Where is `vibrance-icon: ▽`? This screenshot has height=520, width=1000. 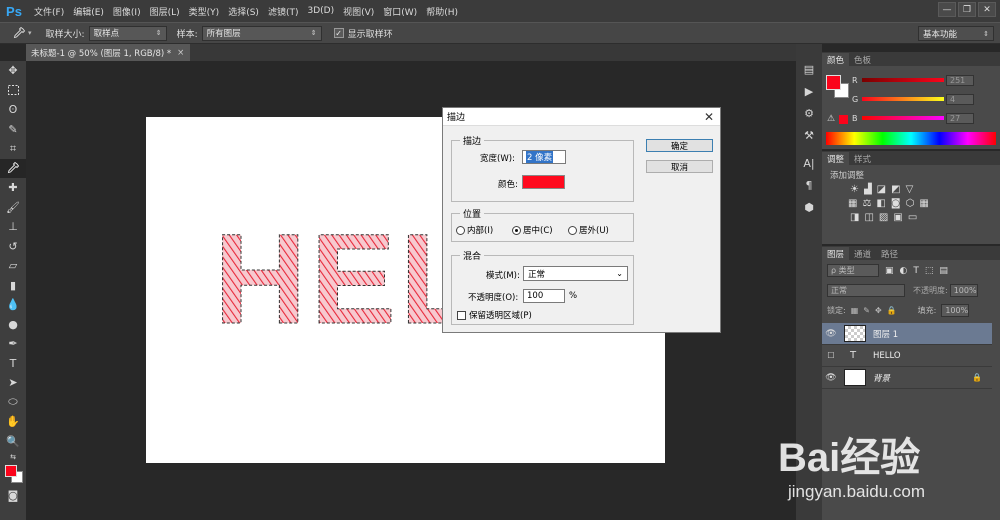 vibrance-icon: ▽ is located at coordinates (910, 189).